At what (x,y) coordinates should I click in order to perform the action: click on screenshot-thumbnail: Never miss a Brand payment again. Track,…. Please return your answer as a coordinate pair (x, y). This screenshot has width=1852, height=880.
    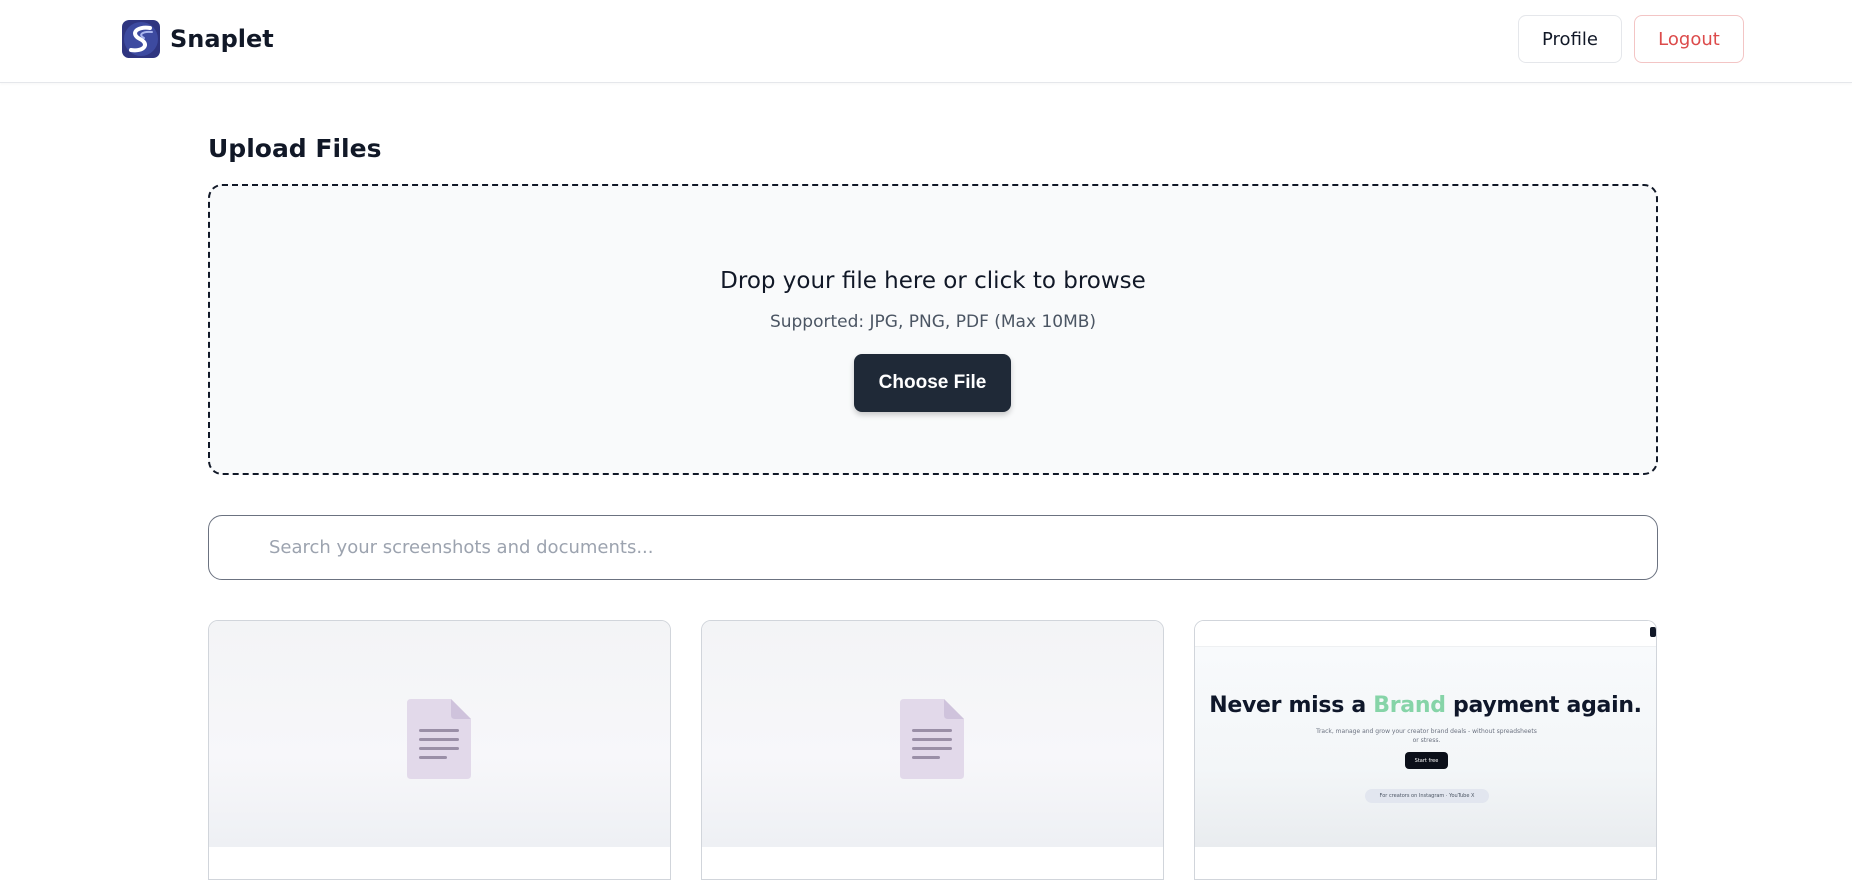
    Looking at the image, I should click on (1425, 734).